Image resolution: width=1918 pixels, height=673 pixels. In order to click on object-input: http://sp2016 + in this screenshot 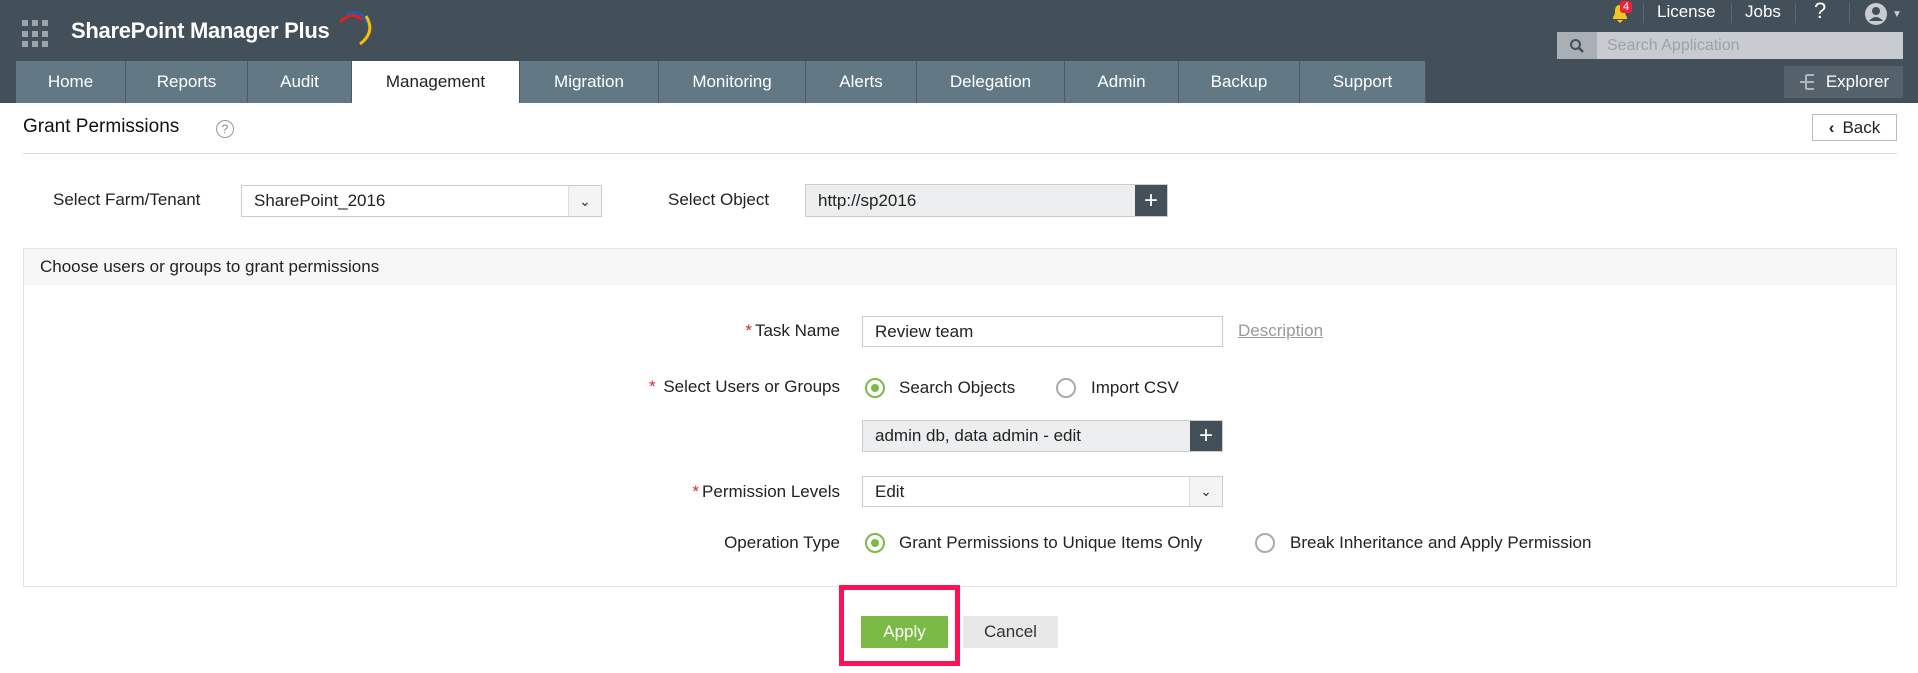, I will do `click(986, 200)`.